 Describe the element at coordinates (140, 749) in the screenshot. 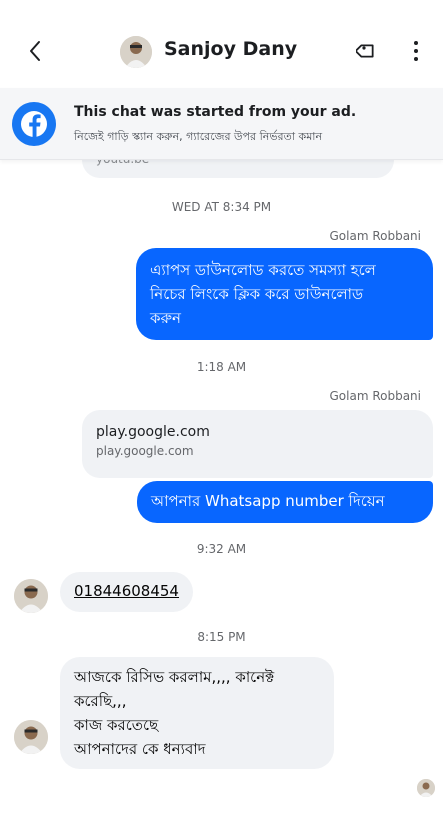

I see `message-line: আপনাদের কে ধন্যবাদ` at that location.